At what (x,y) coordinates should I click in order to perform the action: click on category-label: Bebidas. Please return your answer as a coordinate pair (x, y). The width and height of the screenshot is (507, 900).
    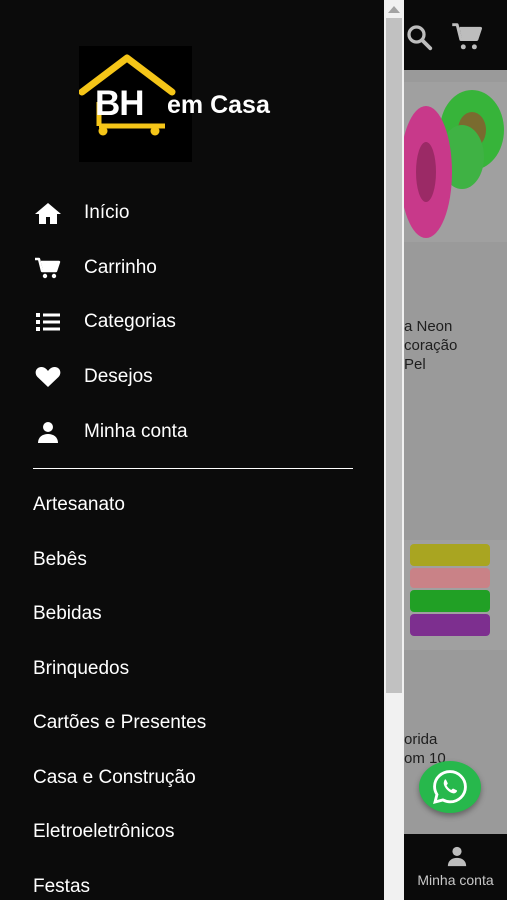
    Looking at the image, I should click on (67, 613).